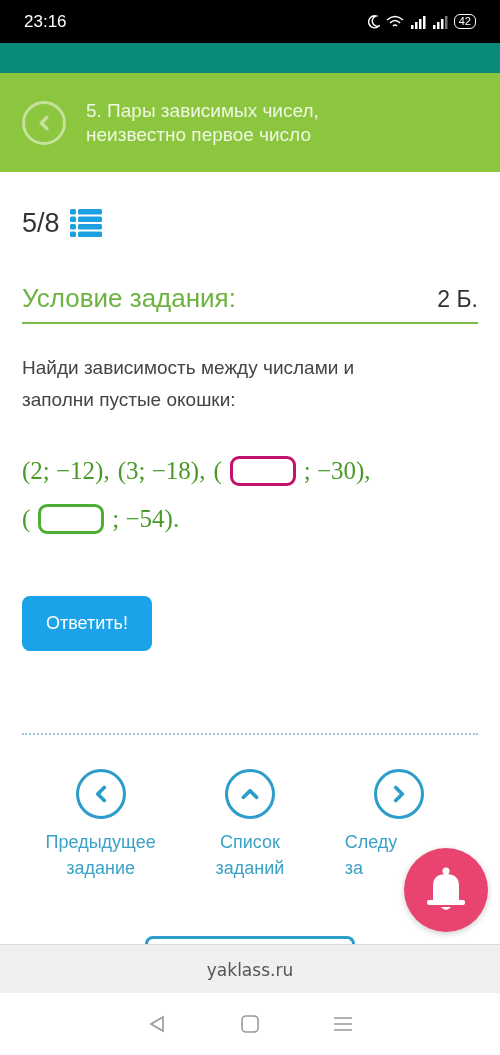 This screenshot has width=500, height=1055. I want to click on battery-level: 42, so click(464, 21).